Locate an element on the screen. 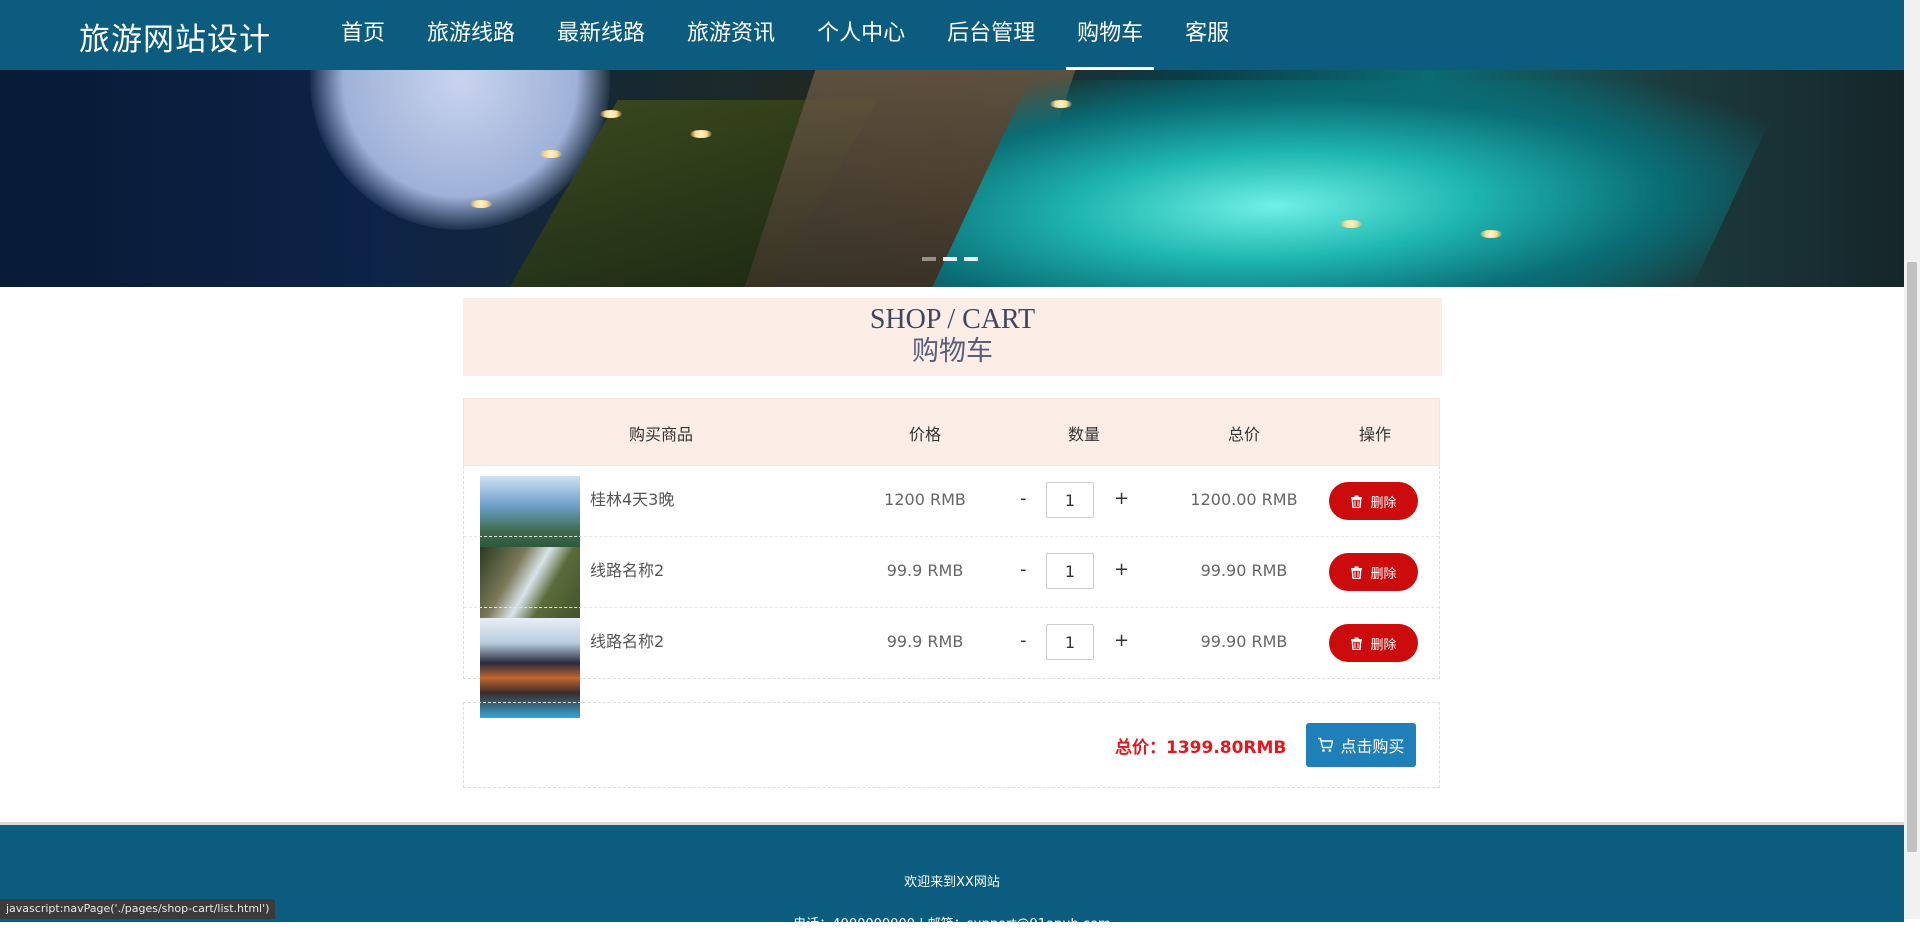 The width and height of the screenshot is (1920, 932). cart-icon is located at coordinates (1326, 744).